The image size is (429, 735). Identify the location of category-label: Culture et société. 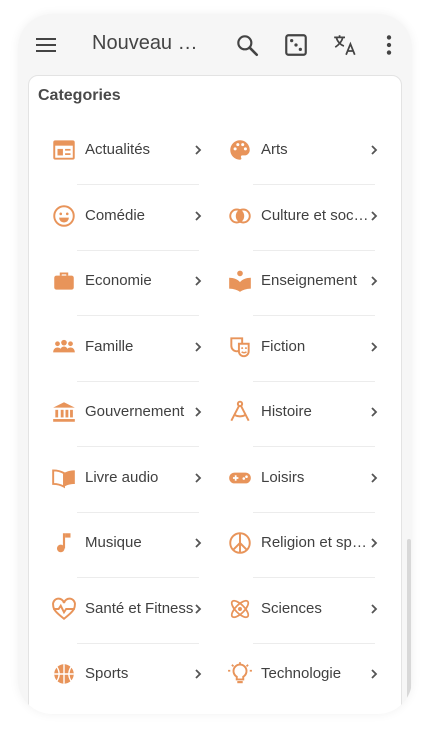
(315, 215).